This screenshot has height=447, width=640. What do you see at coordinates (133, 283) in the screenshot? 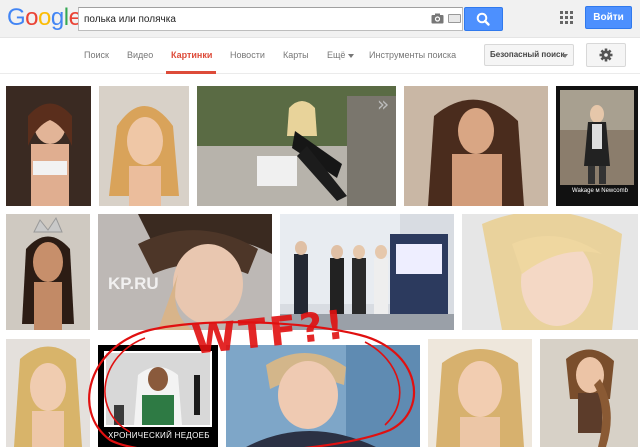
I see `kp-logo: KP.RU` at bounding box center [133, 283].